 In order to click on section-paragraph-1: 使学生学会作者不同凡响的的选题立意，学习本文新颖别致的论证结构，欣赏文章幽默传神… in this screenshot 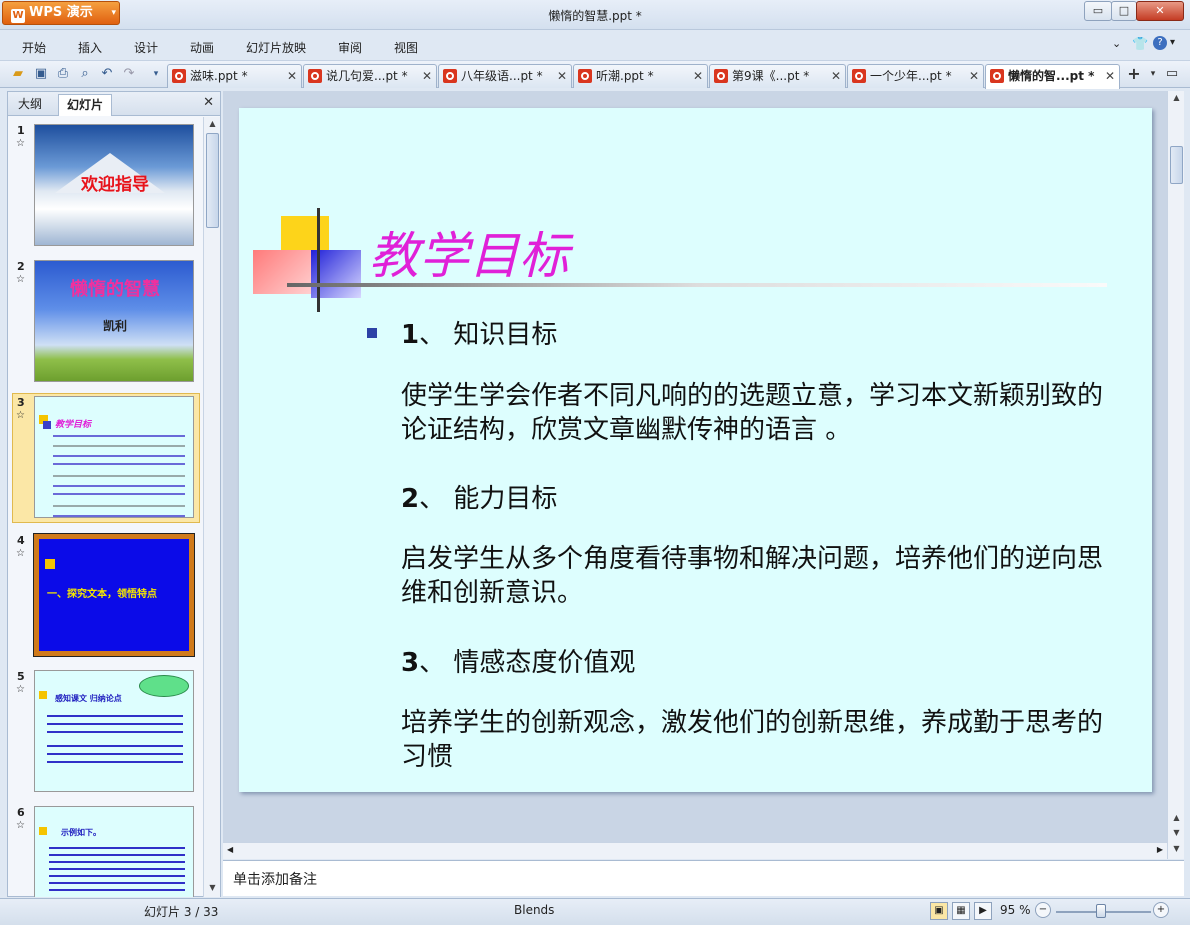, I will do `click(761, 413)`.